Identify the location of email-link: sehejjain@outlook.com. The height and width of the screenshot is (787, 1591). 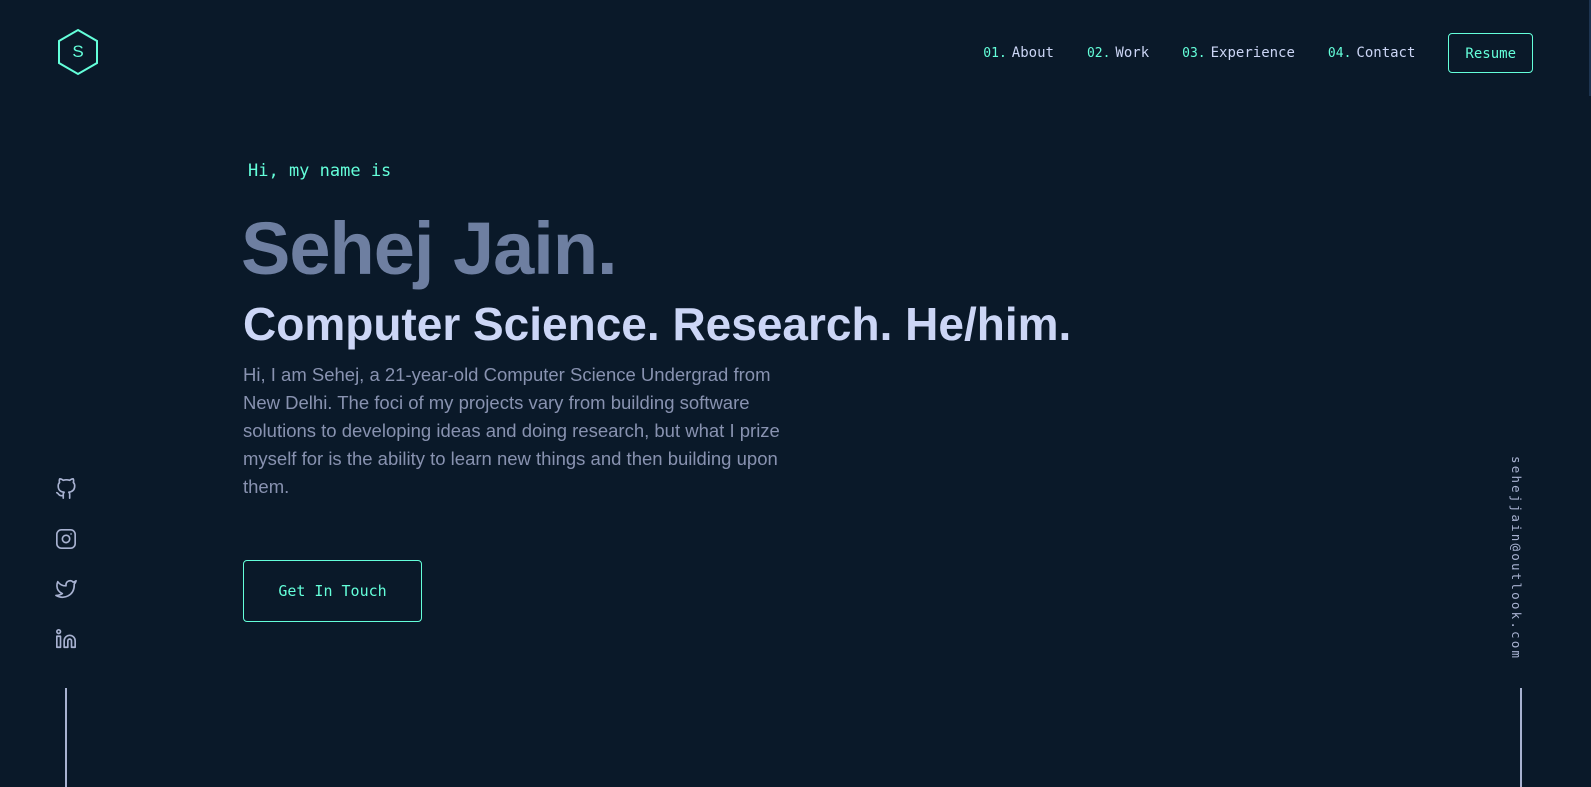
(1516, 558).